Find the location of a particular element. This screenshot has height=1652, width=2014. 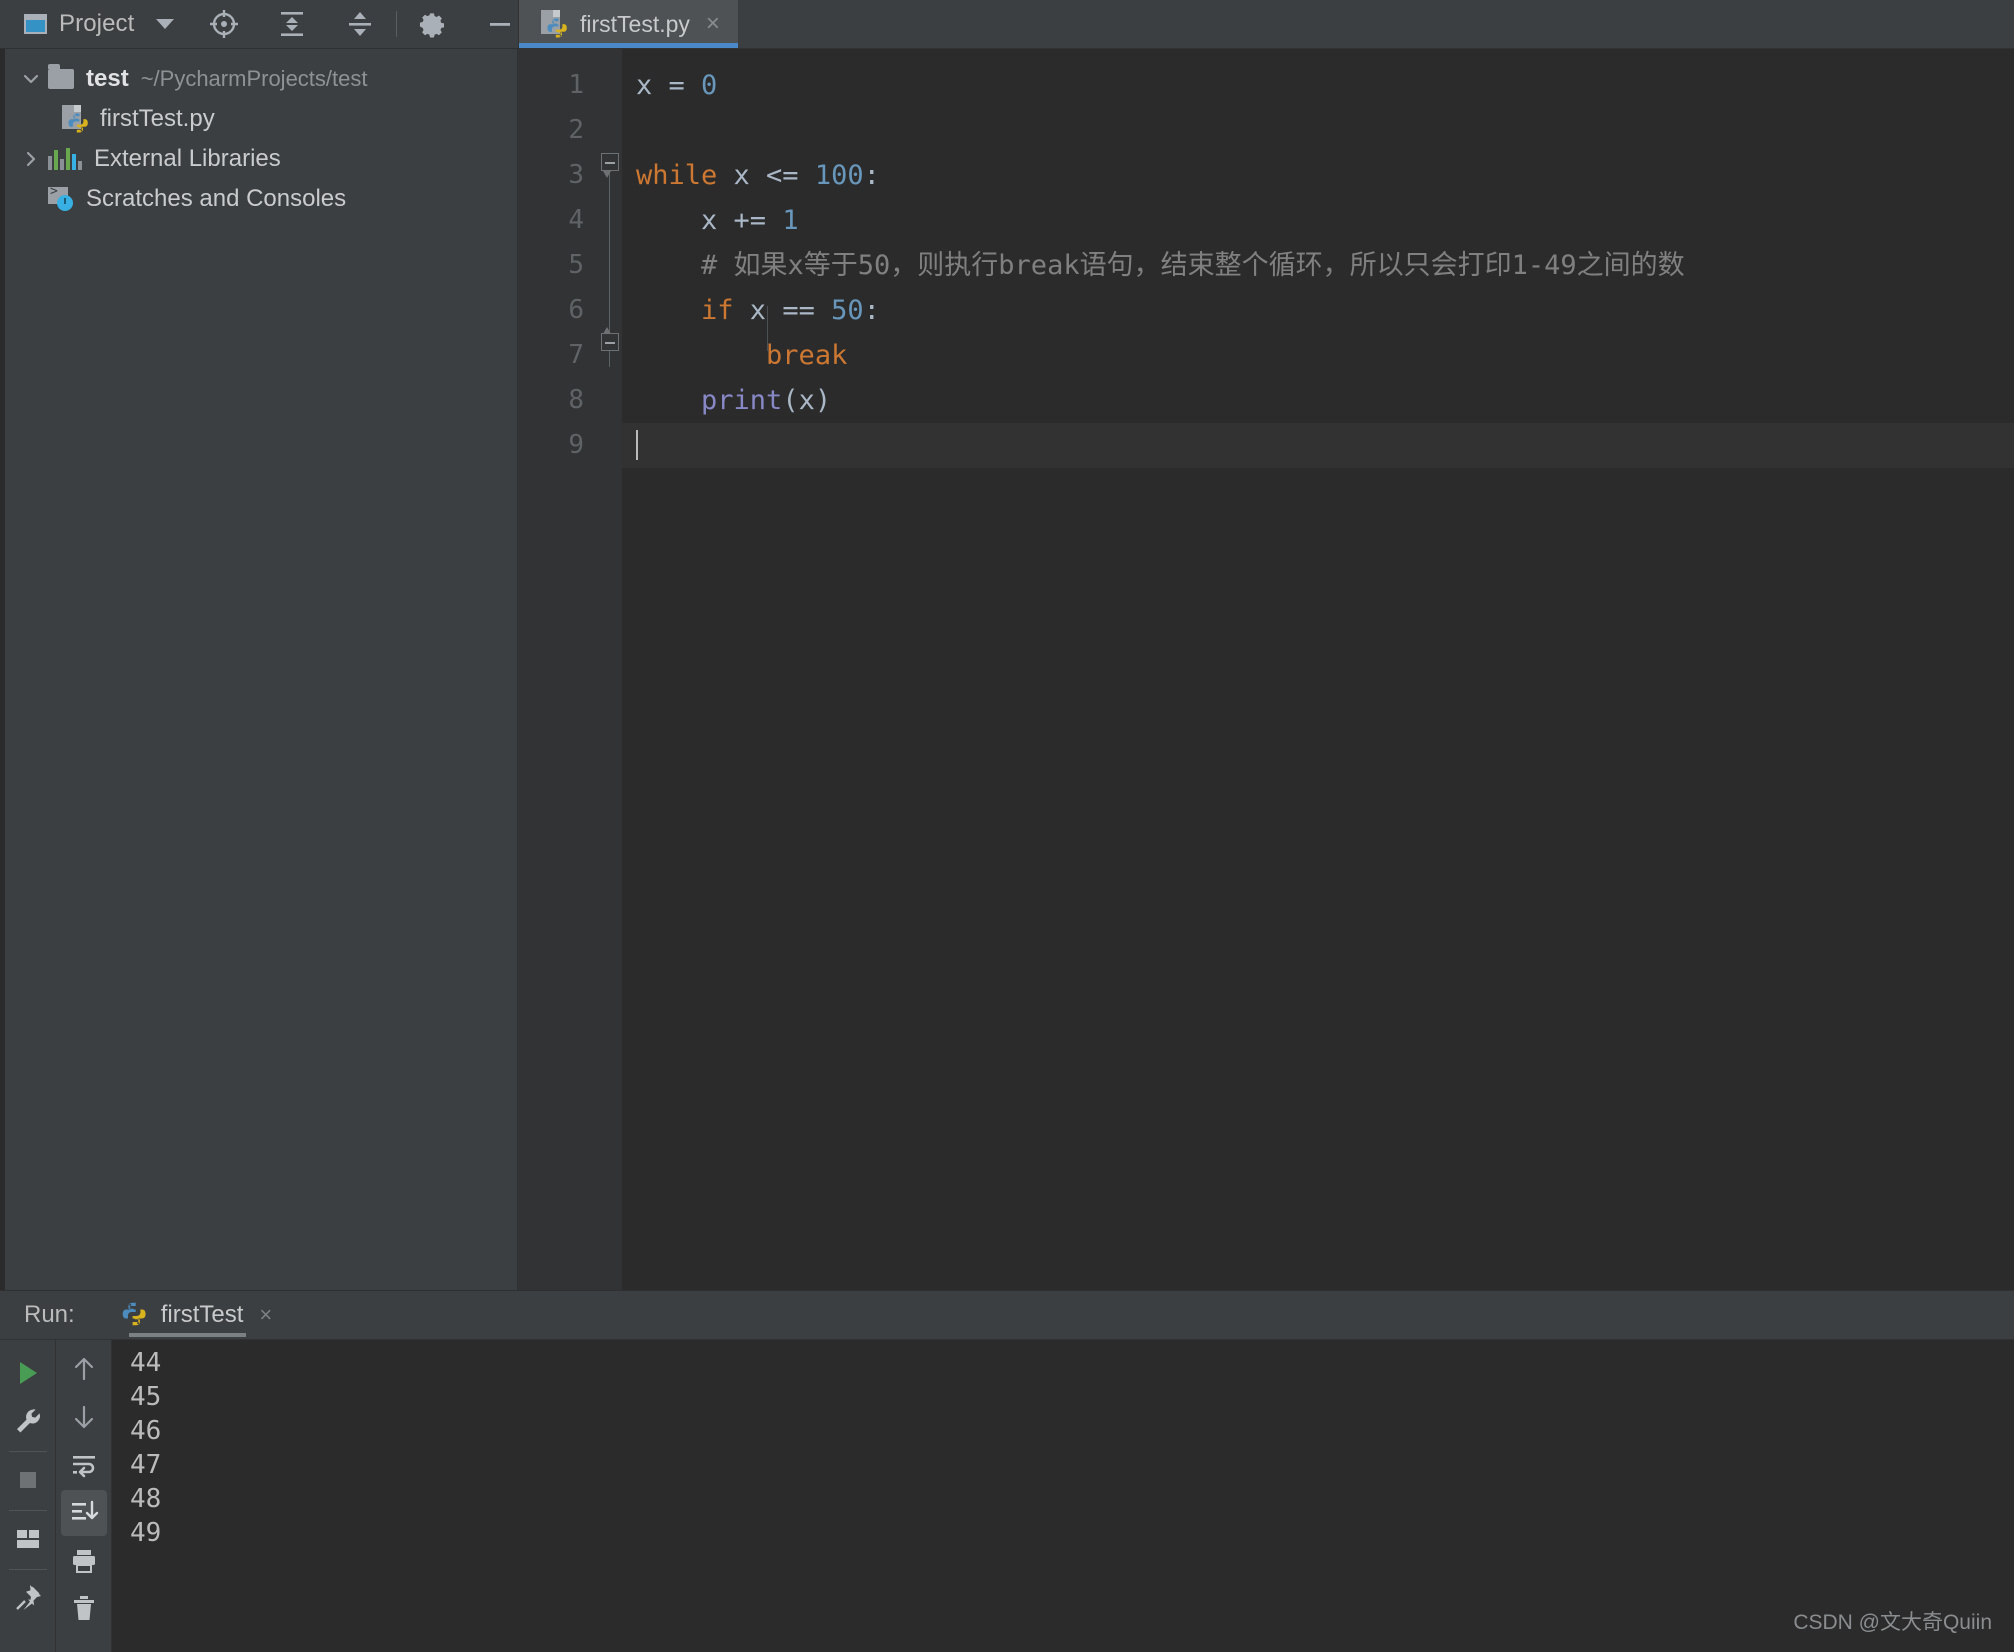

code-line-8: print(x) is located at coordinates (1318, 400).